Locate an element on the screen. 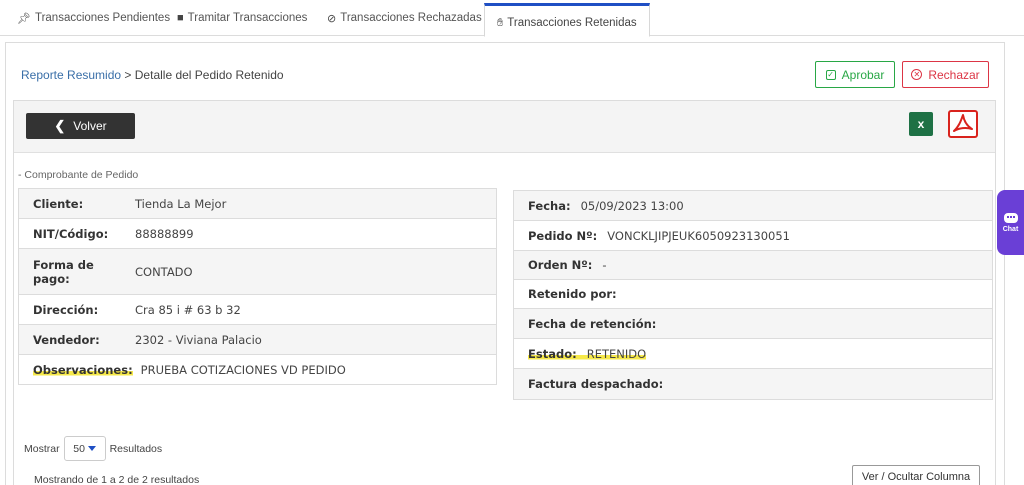  tab-label: Transacciones Rechazadas is located at coordinates (411, 18).